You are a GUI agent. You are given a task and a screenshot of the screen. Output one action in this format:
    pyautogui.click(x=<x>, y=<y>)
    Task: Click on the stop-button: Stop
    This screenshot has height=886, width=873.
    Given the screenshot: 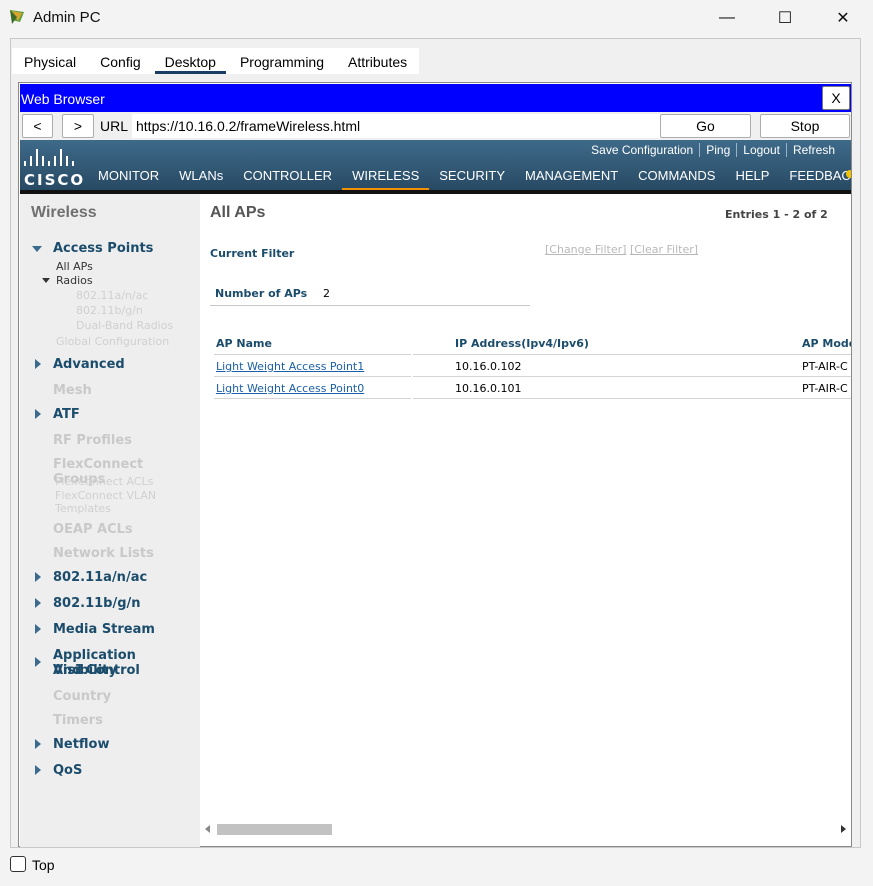 What is the action you would take?
    pyautogui.click(x=805, y=126)
    